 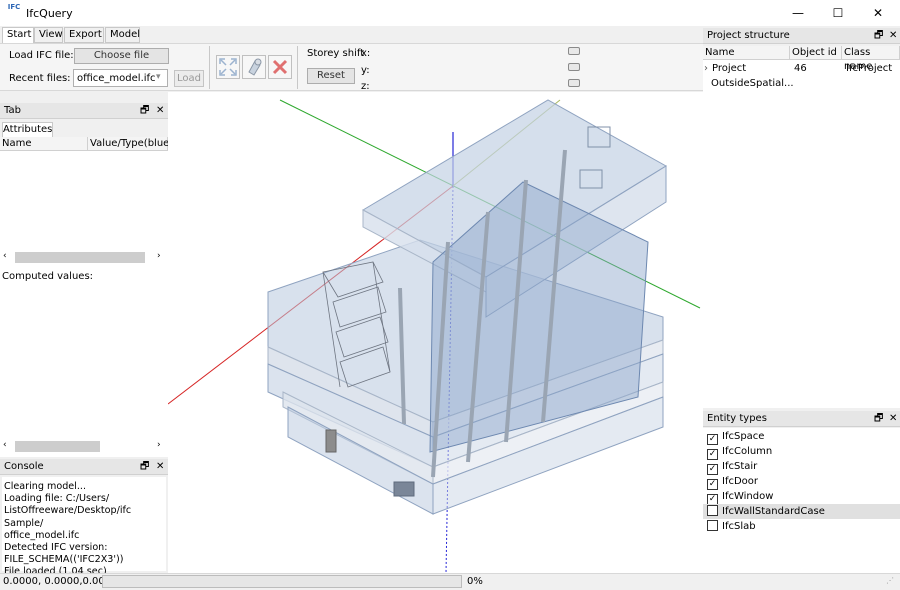 What do you see at coordinates (799, 526) in the screenshot?
I see `entity-item-ifcslab: IfcSlab` at bounding box center [799, 526].